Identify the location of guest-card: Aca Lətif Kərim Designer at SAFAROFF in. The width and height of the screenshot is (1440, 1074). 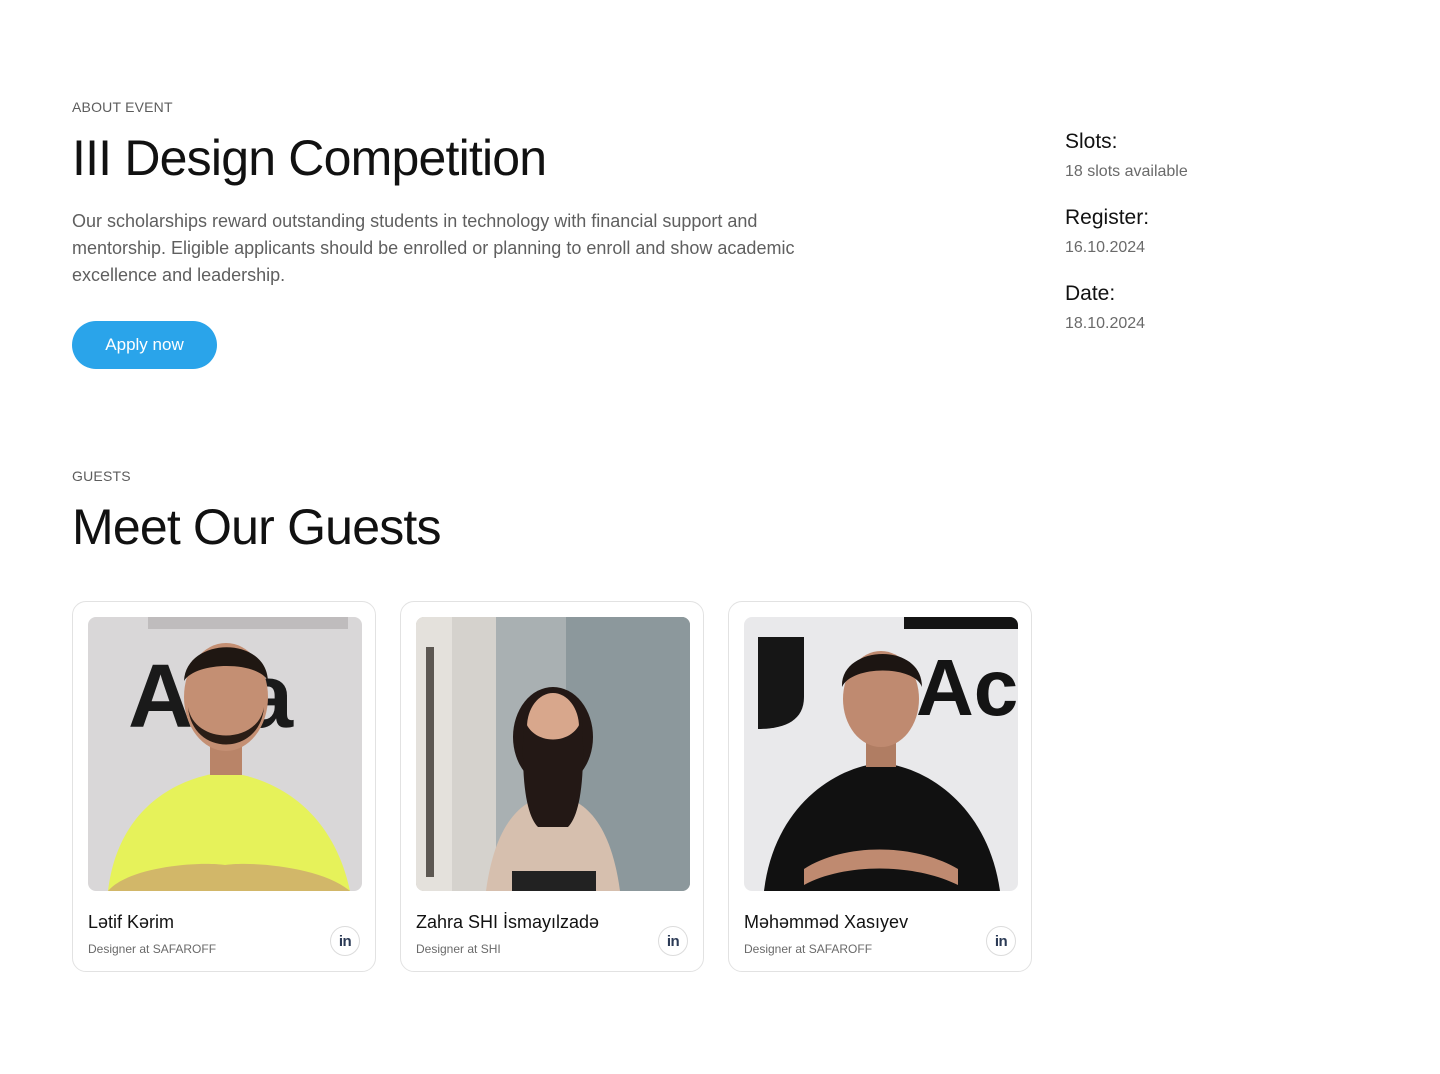
(224, 786).